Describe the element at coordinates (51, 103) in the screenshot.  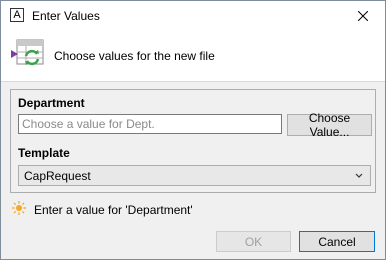
I see `department-label: Department` at that location.